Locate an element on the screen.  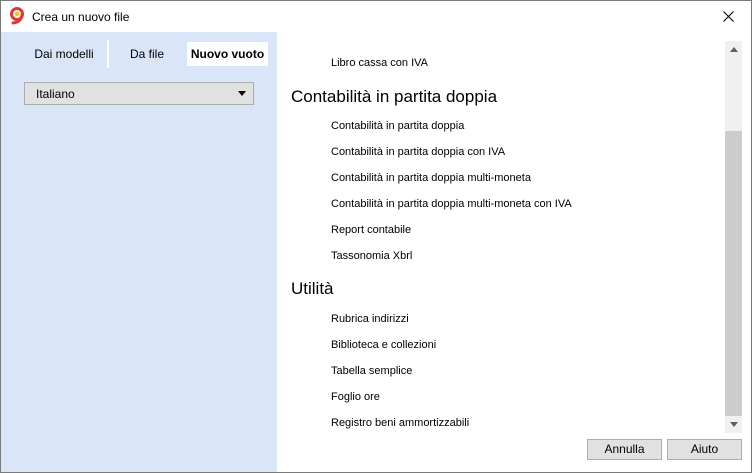
arrow-up-icon is located at coordinates (733, 49).